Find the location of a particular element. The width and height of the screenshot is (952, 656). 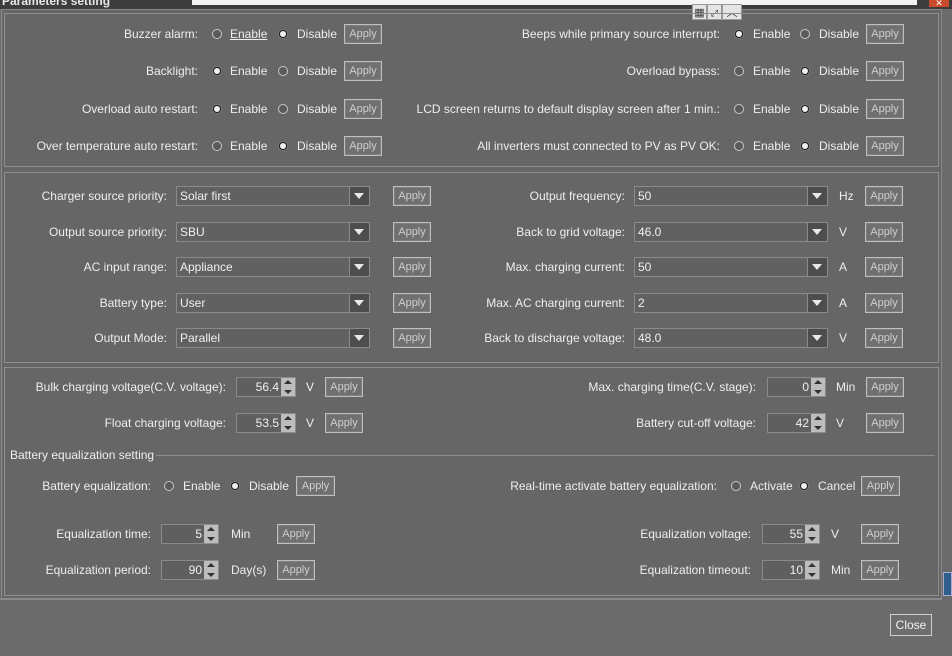

battery-type-apply-button: Apply is located at coordinates (412, 303).